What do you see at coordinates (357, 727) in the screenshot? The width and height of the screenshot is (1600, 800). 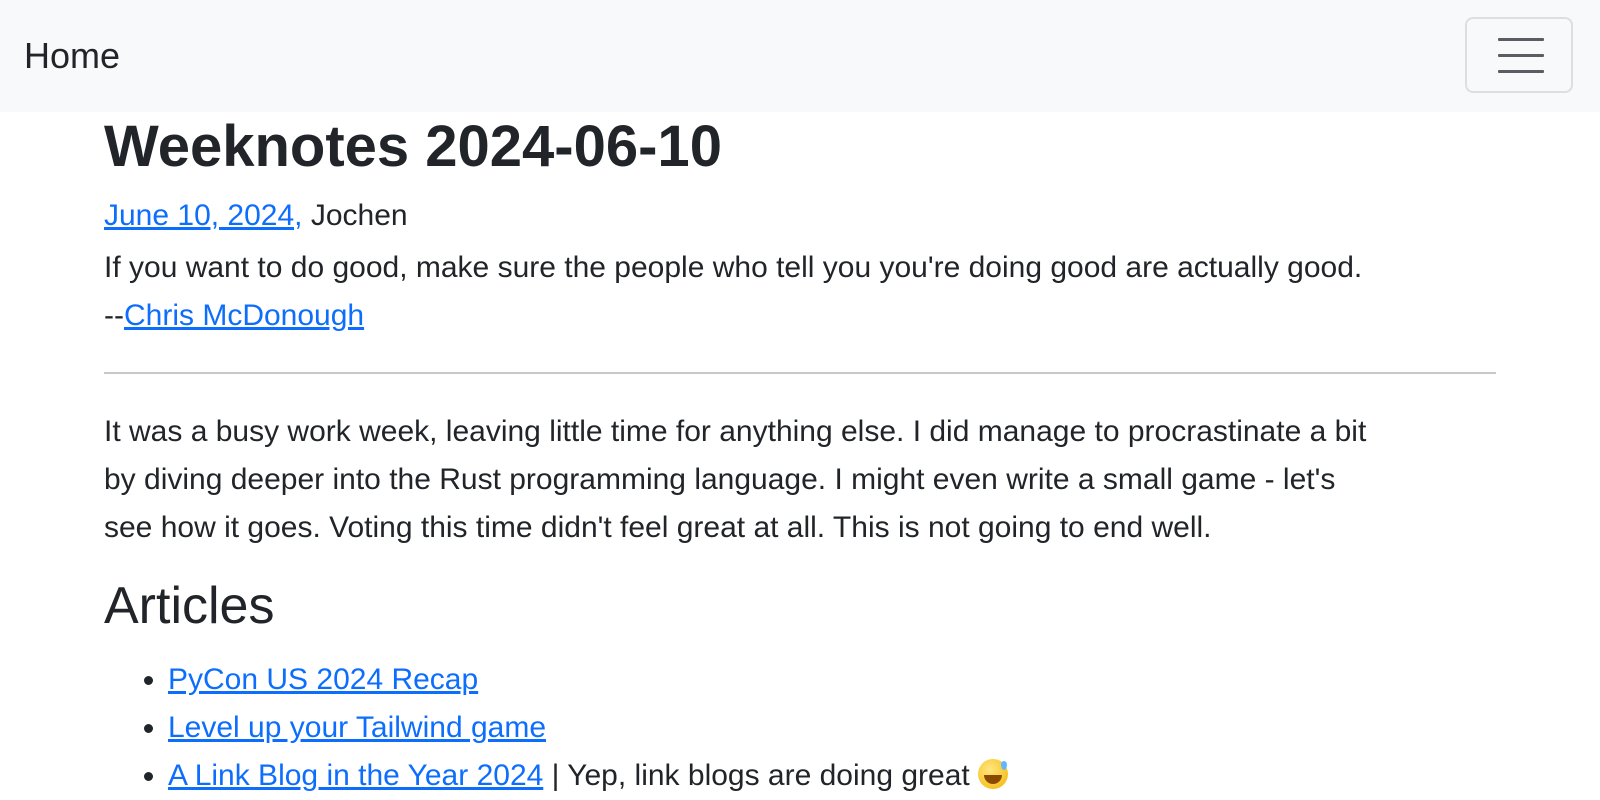 I see `article-link: Level up your Tailwind game` at bounding box center [357, 727].